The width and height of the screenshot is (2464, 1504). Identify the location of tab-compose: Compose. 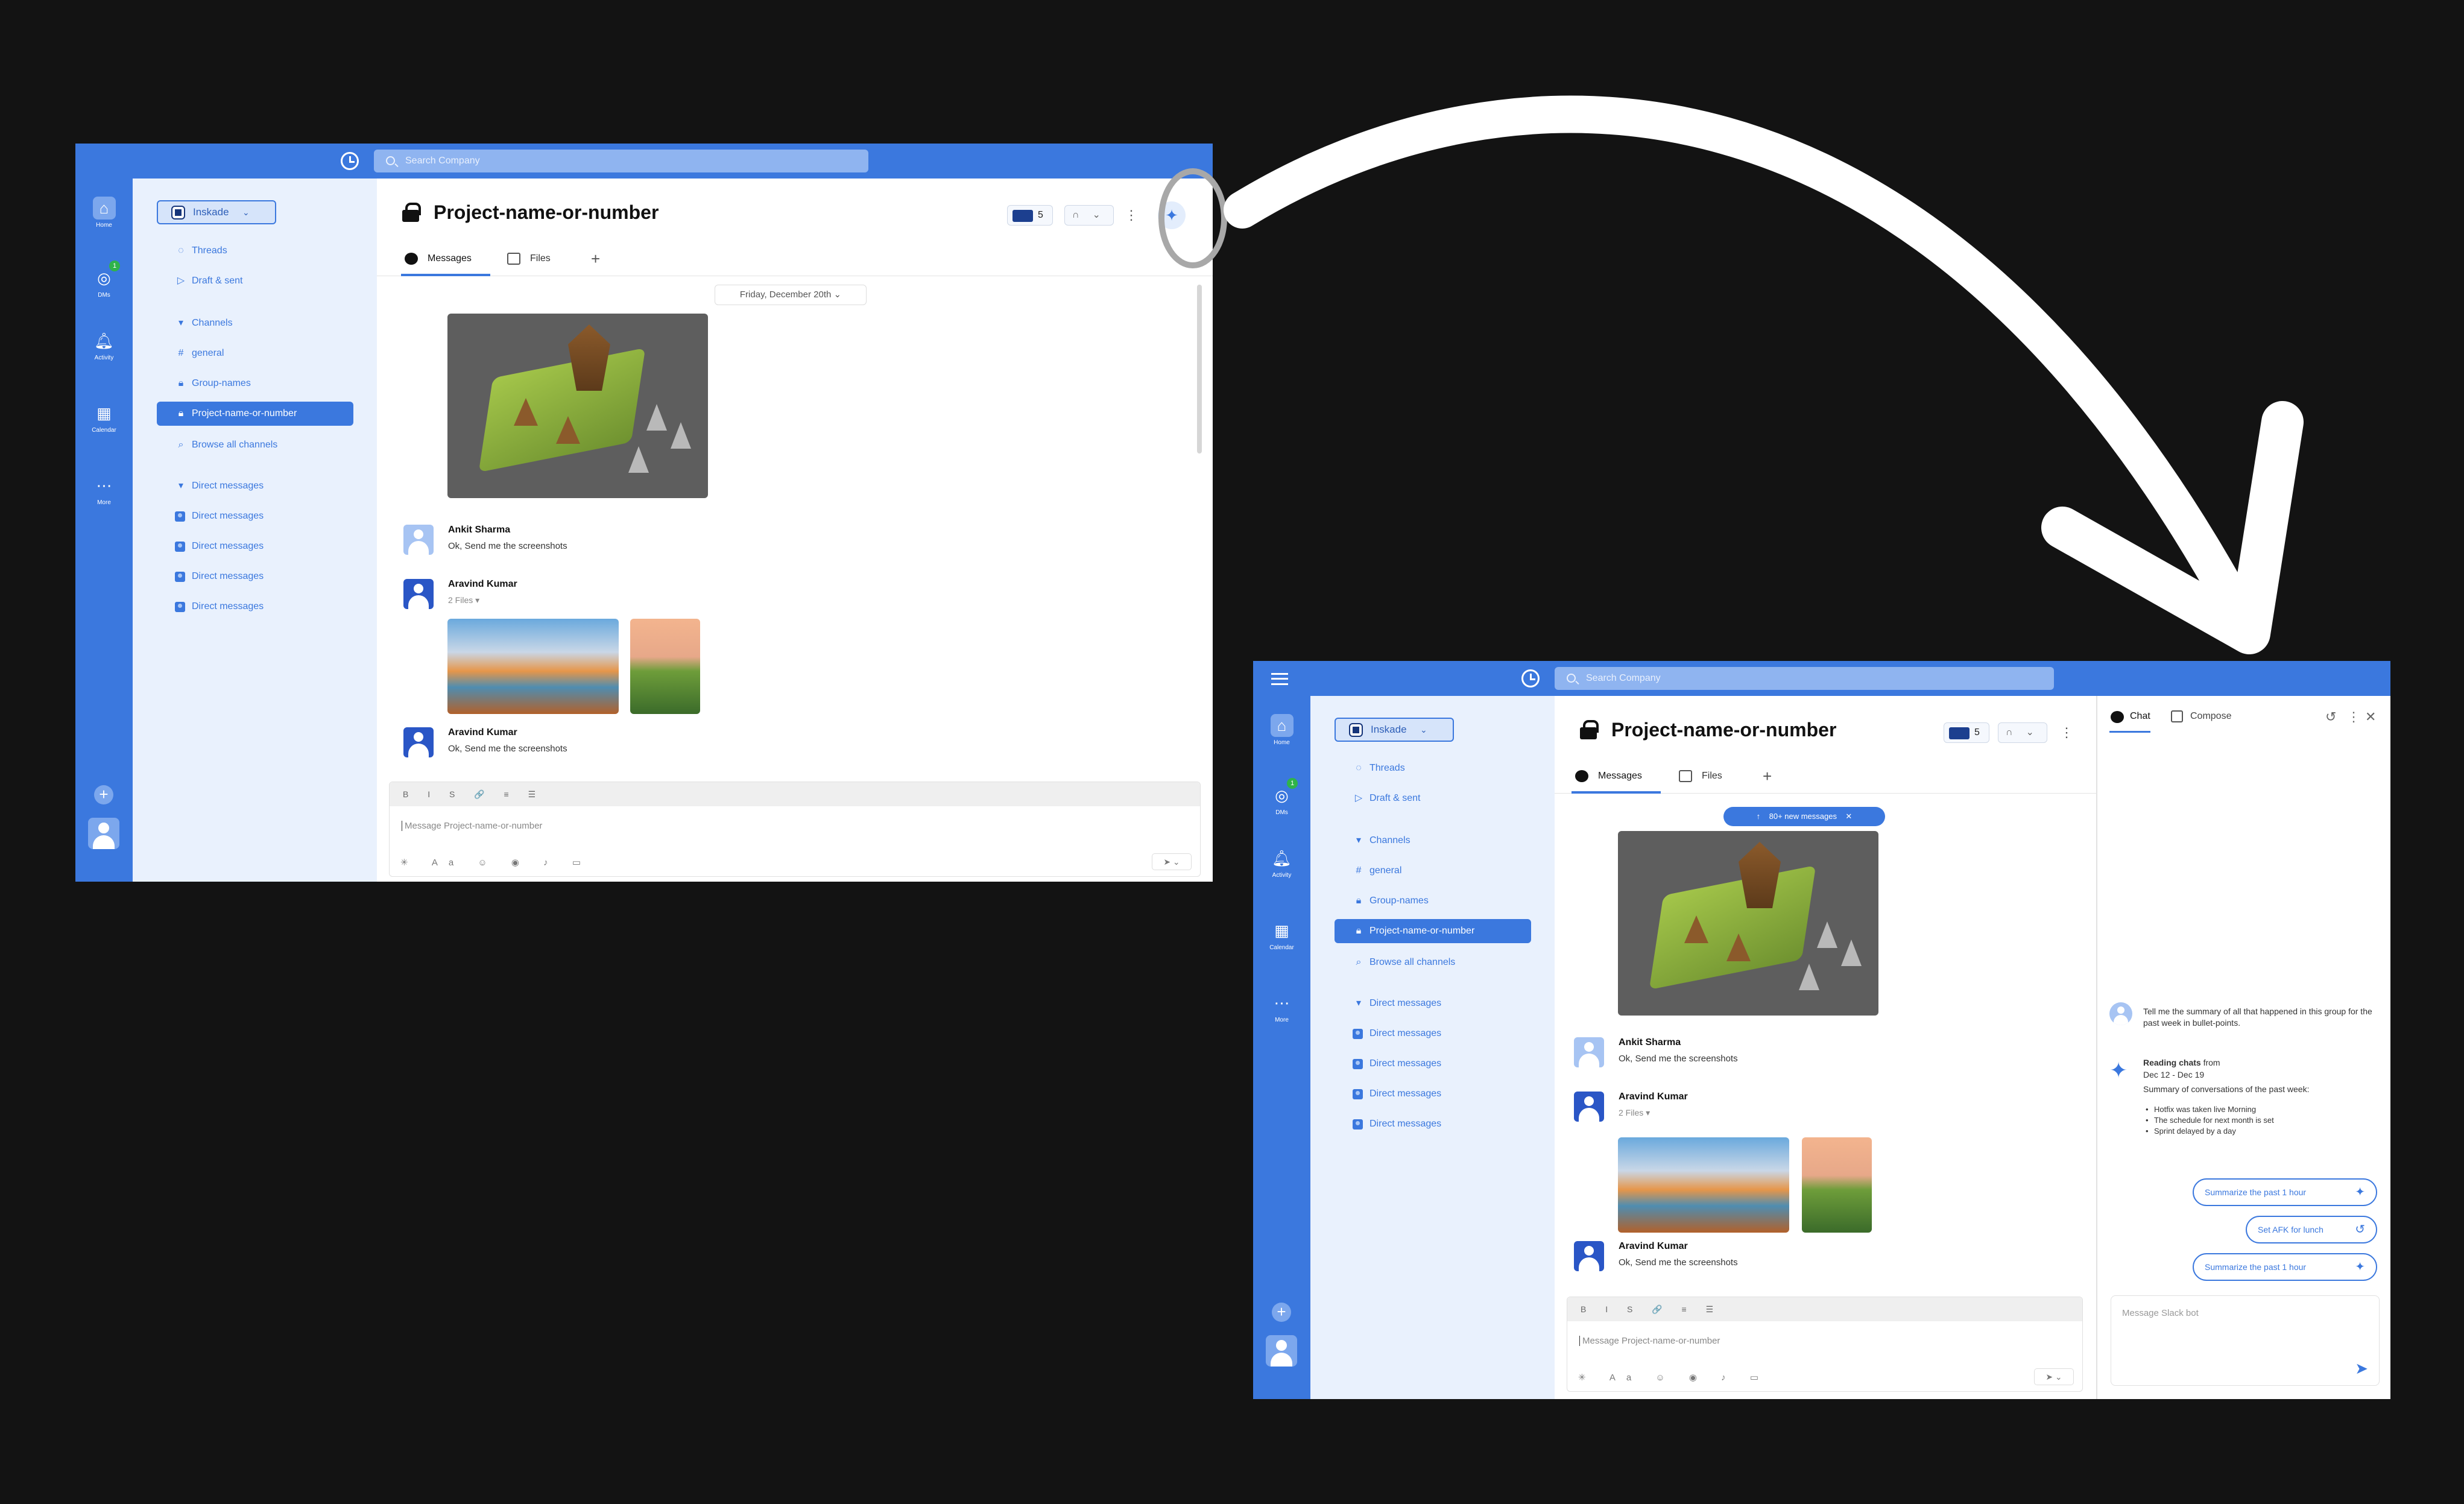
(2200, 716).